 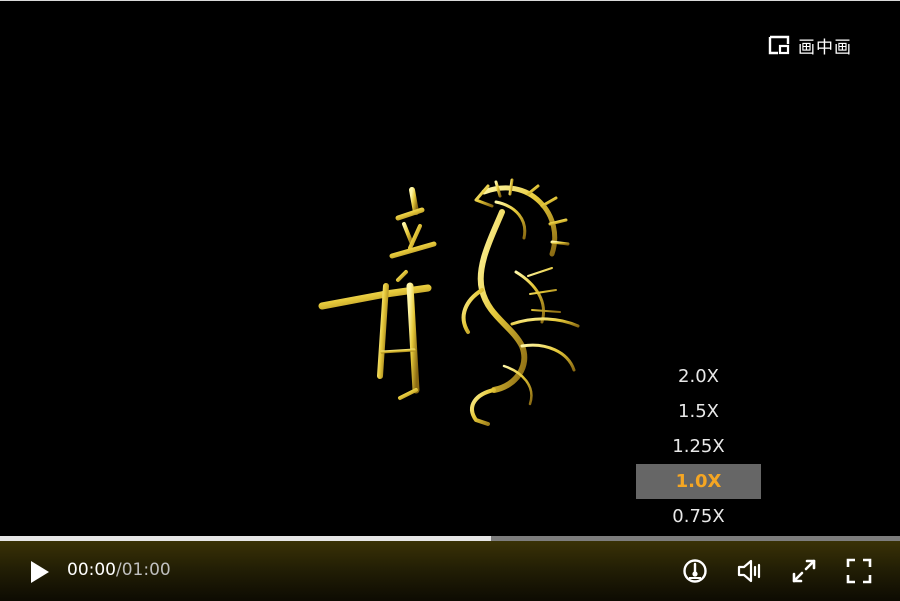 What do you see at coordinates (450, 0) in the screenshot?
I see `top-border` at bounding box center [450, 0].